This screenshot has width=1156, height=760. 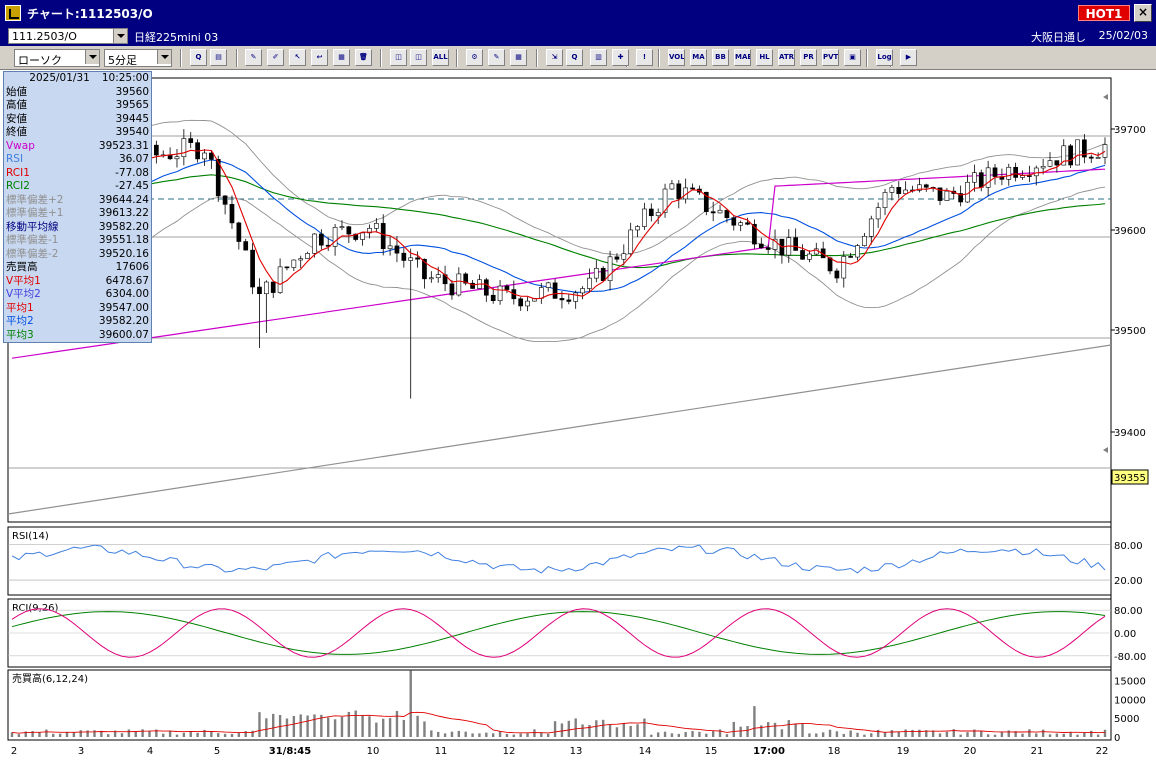 What do you see at coordinates (123, 199) in the screenshot?
I see `data-row-value: 39644.24` at bounding box center [123, 199].